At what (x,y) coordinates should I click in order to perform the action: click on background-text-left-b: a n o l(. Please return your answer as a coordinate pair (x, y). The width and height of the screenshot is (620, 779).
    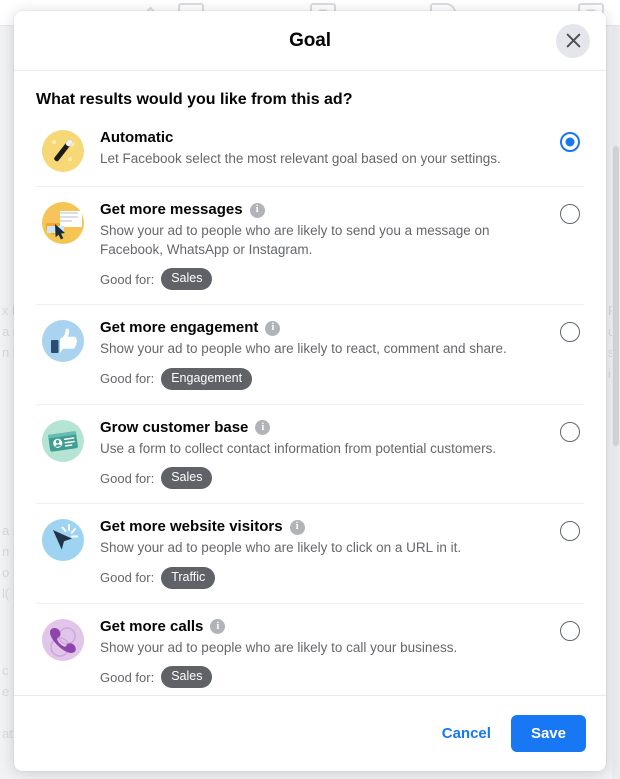
    Looking at the image, I should click on (6, 562).